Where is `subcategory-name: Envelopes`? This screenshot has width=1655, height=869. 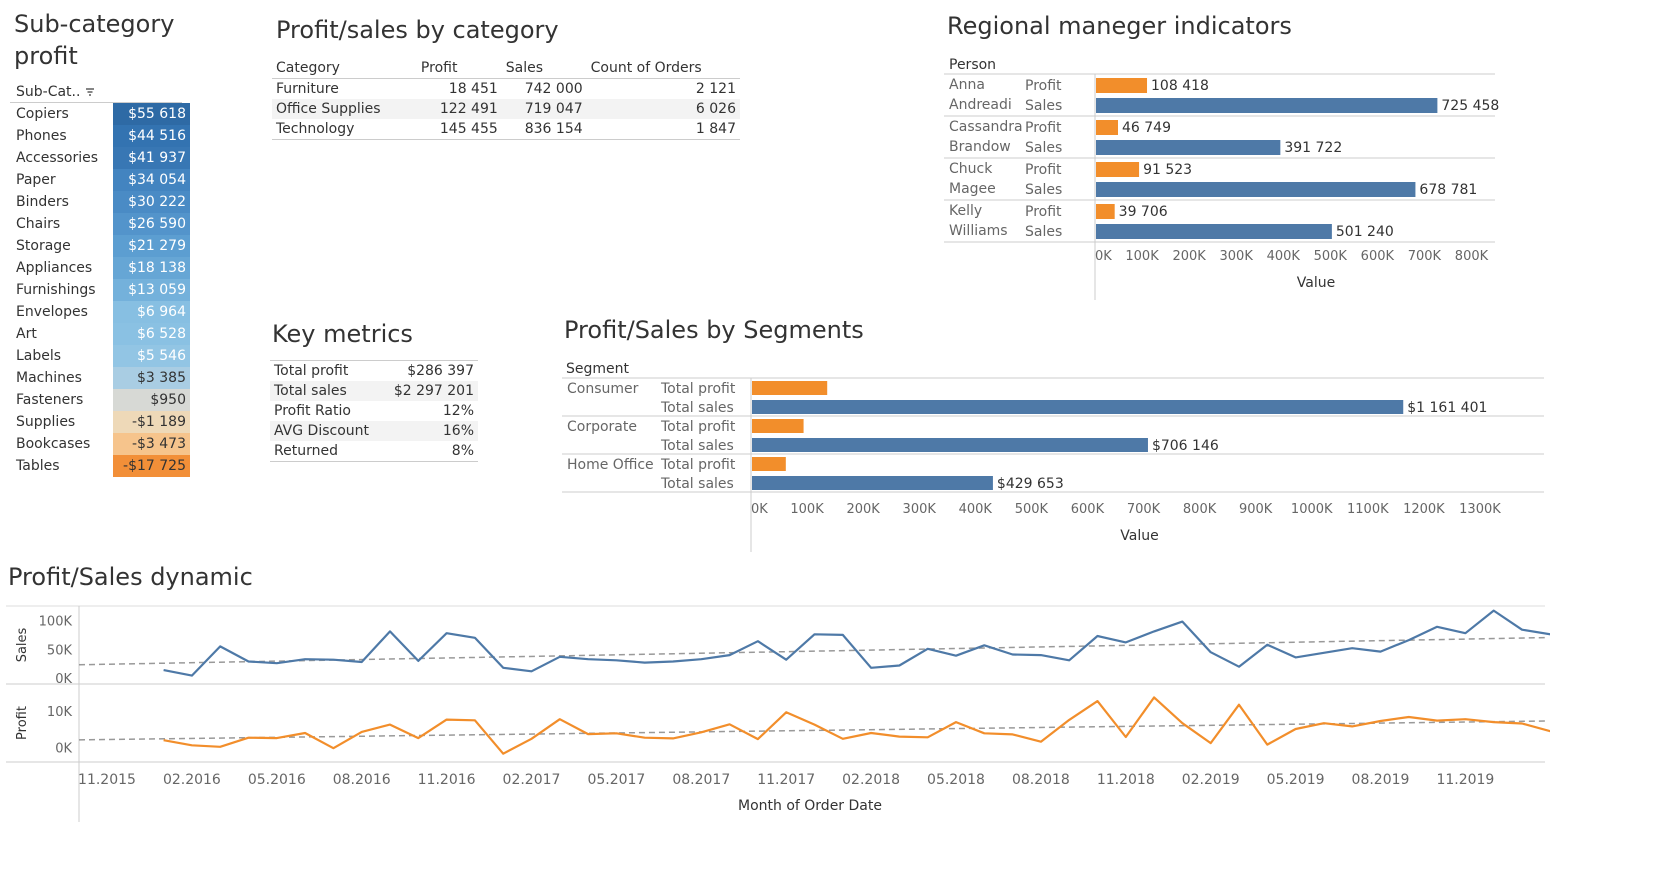
subcategory-name: Envelopes is located at coordinates (52, 312).